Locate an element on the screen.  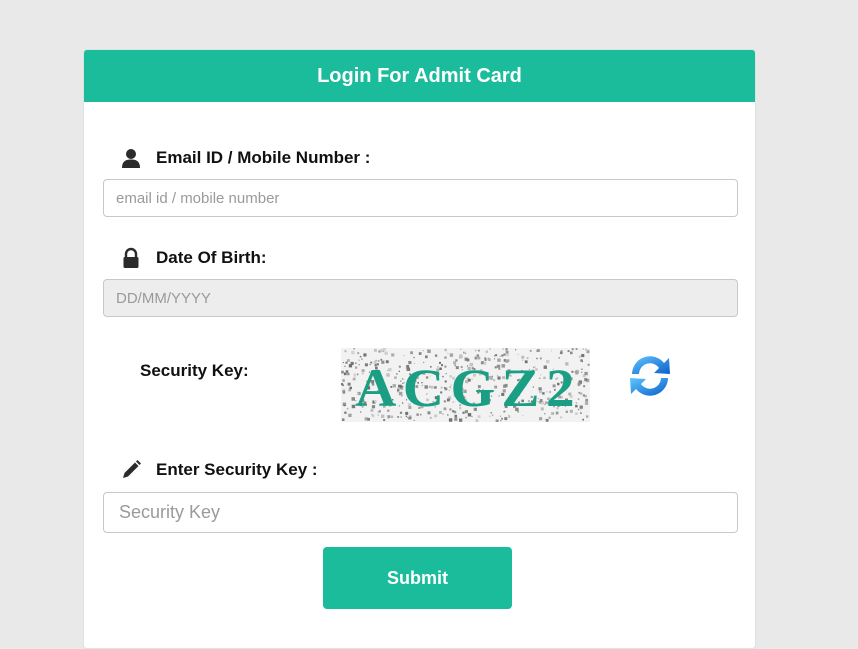
email-label-row: Email ID / Mobile Number : is located at coordinates (245, 158).